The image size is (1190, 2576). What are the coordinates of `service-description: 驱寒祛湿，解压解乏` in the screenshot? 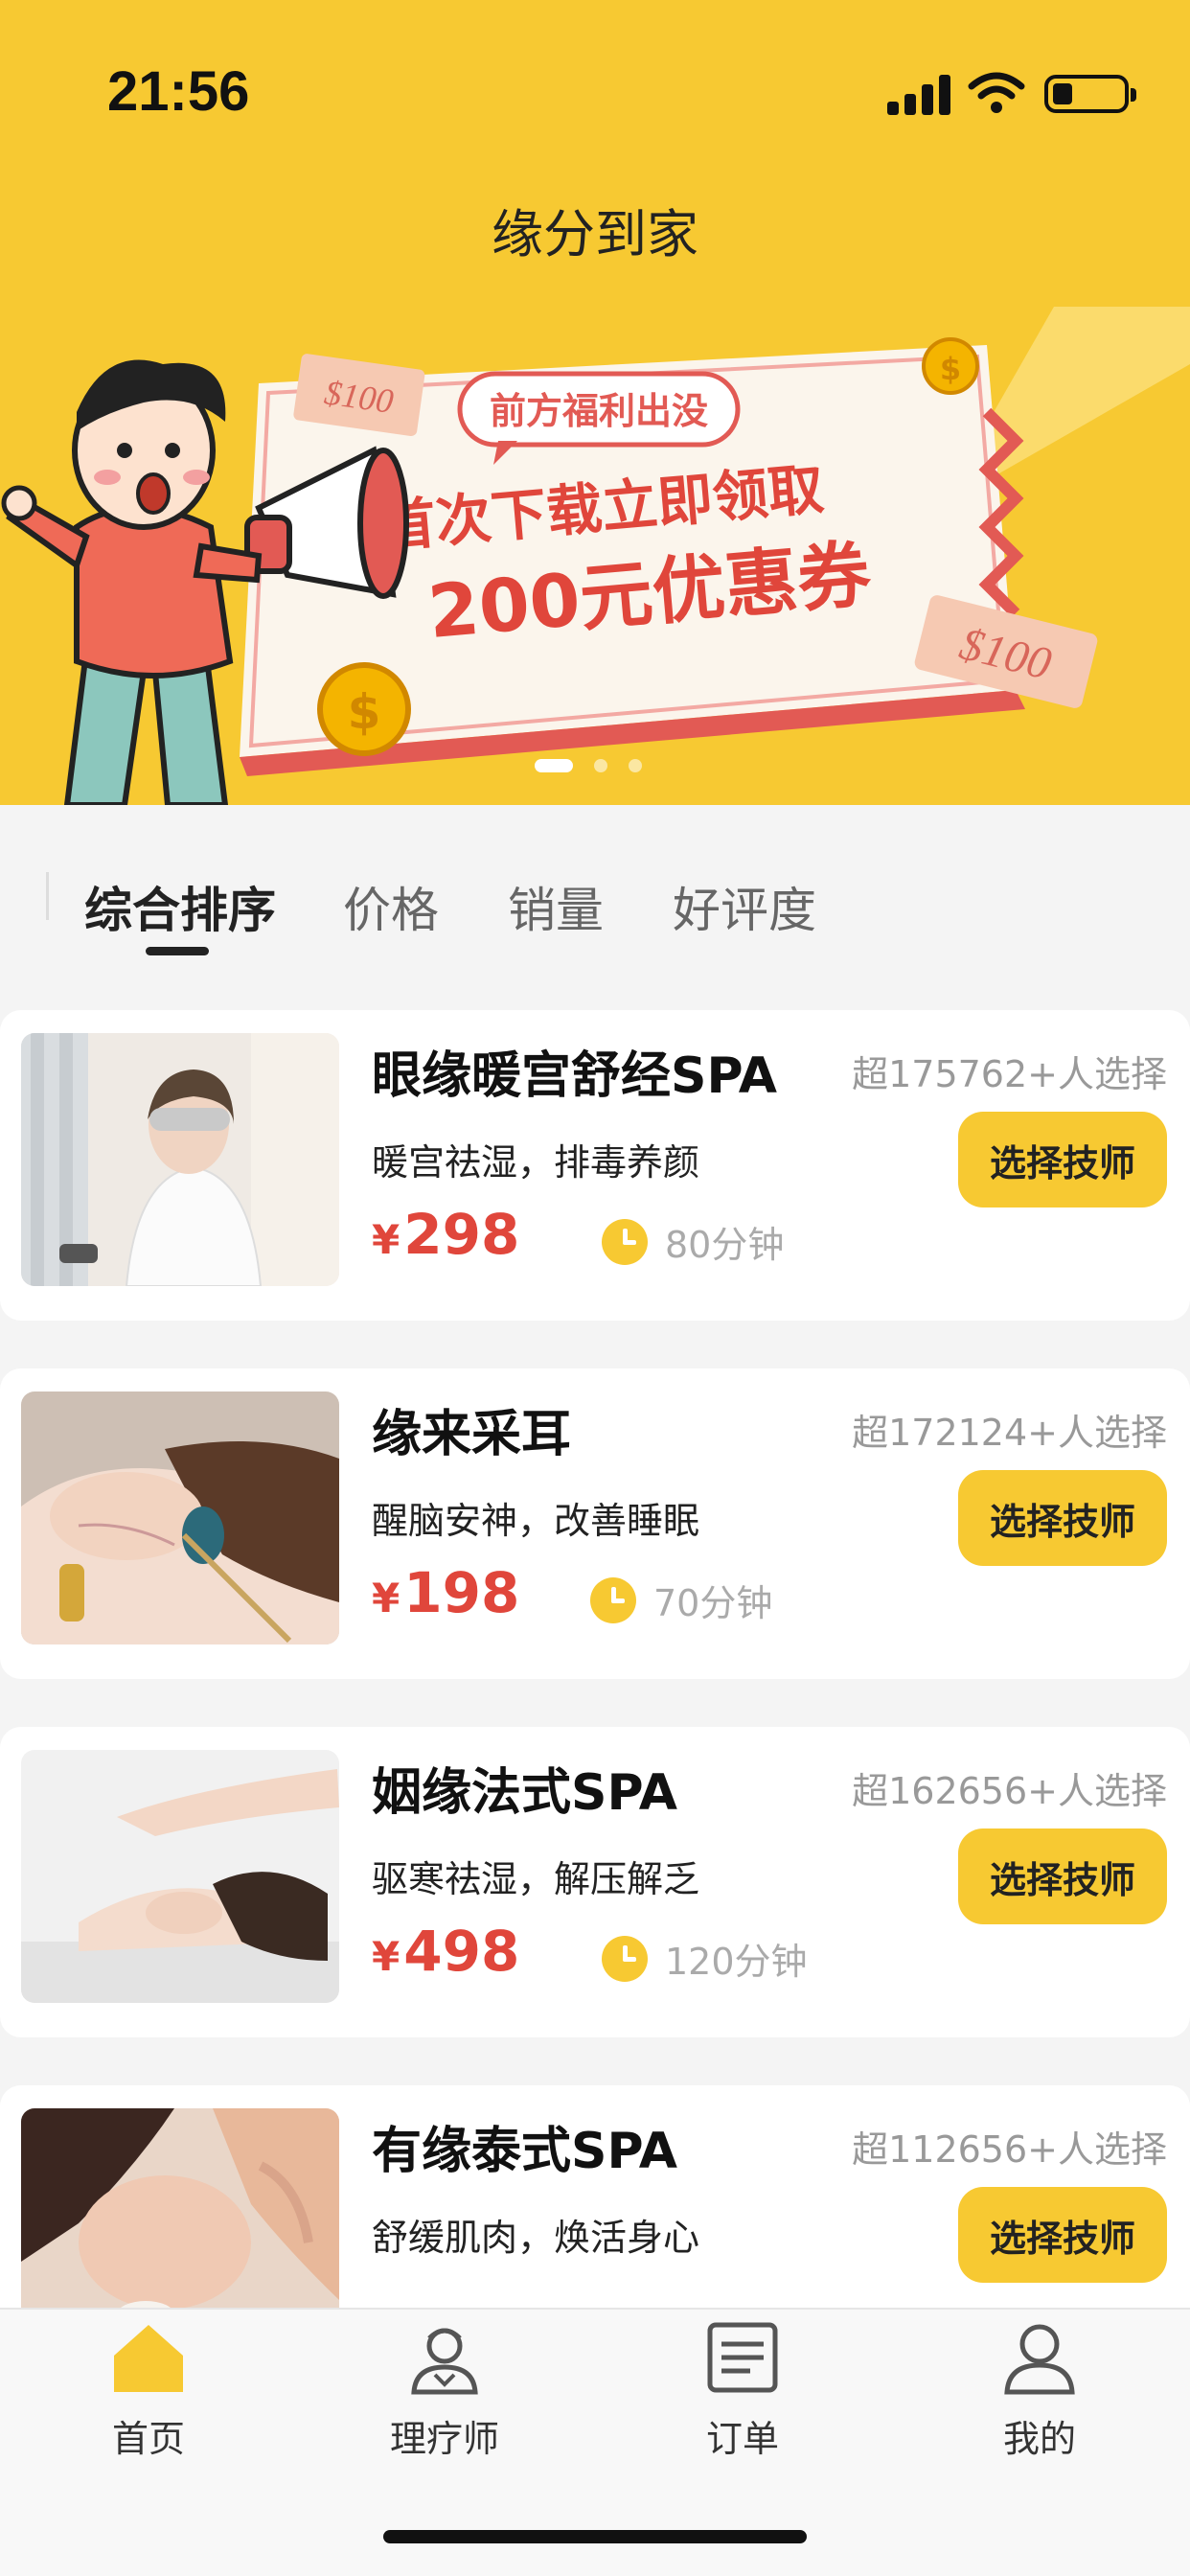 It's located at (536, 1879).